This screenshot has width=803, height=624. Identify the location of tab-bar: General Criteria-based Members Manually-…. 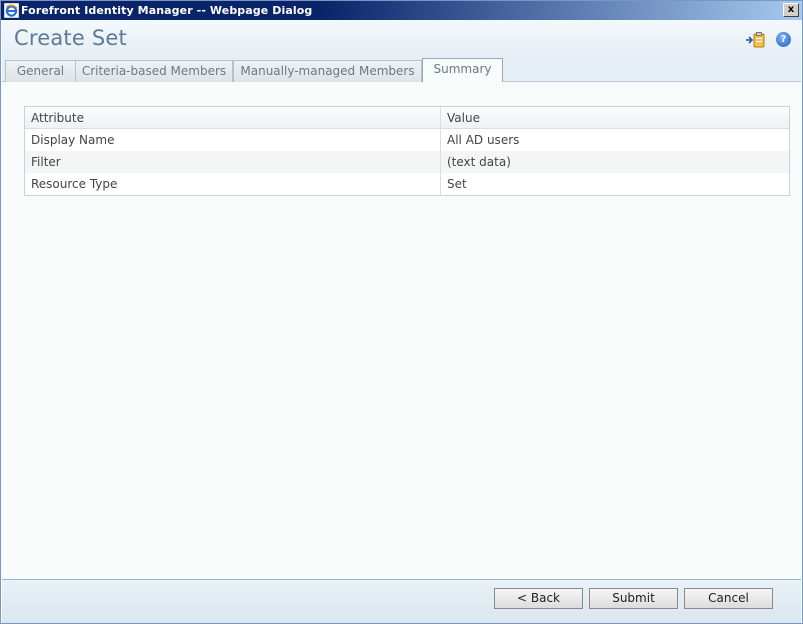
(401, 70).